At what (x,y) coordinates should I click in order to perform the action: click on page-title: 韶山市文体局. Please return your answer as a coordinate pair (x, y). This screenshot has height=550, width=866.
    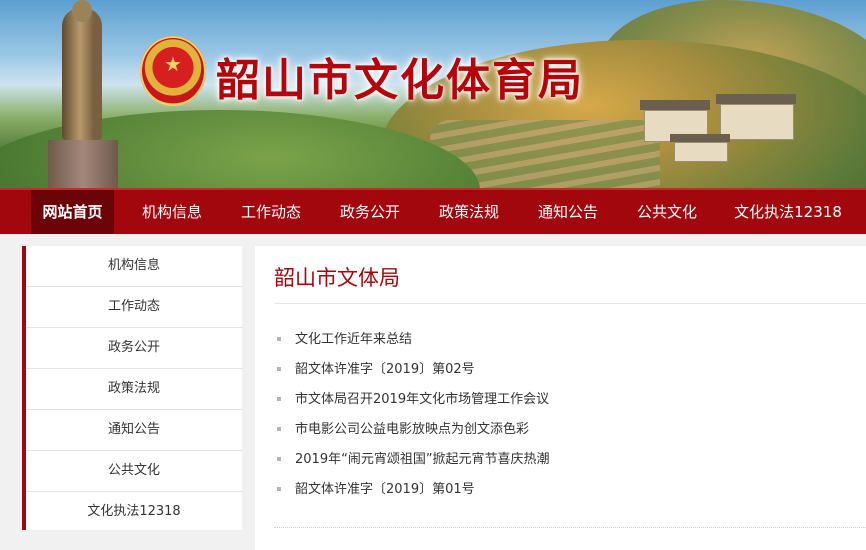
    Looking at the image, I should click on (337, 278).